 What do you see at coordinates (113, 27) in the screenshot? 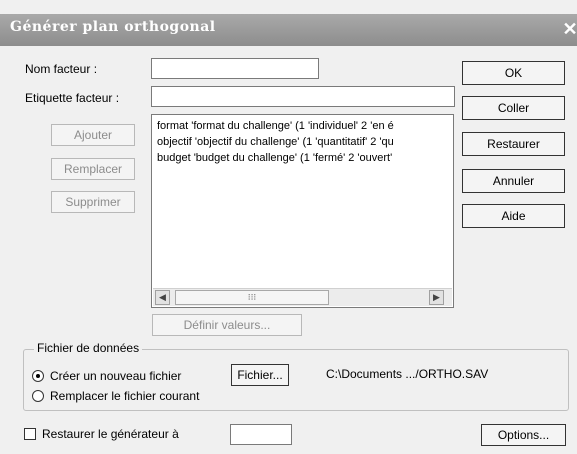
I see `window-title: Générer plan orthogonal` at bounding box center [113, 27].